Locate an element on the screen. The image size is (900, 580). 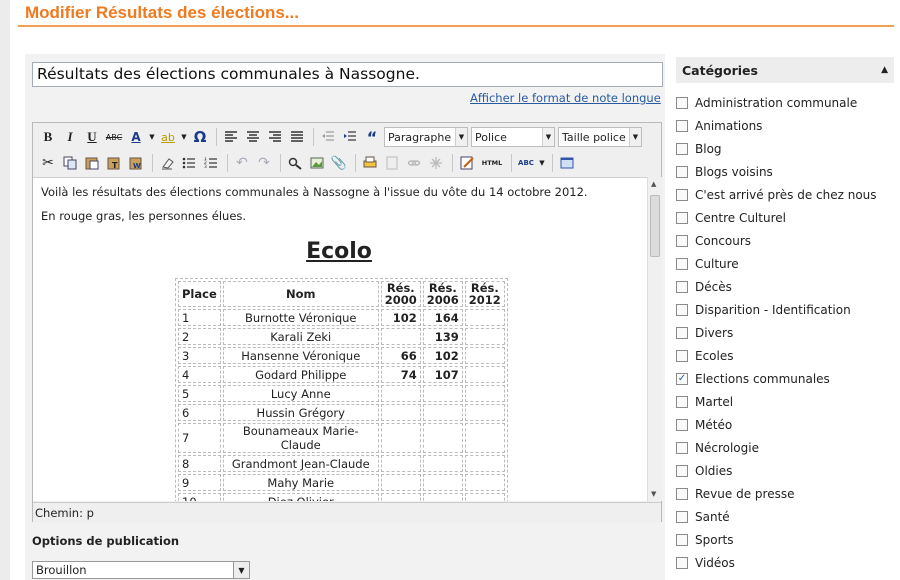
category-item: Administration communale is located at coordinates (788, 102).